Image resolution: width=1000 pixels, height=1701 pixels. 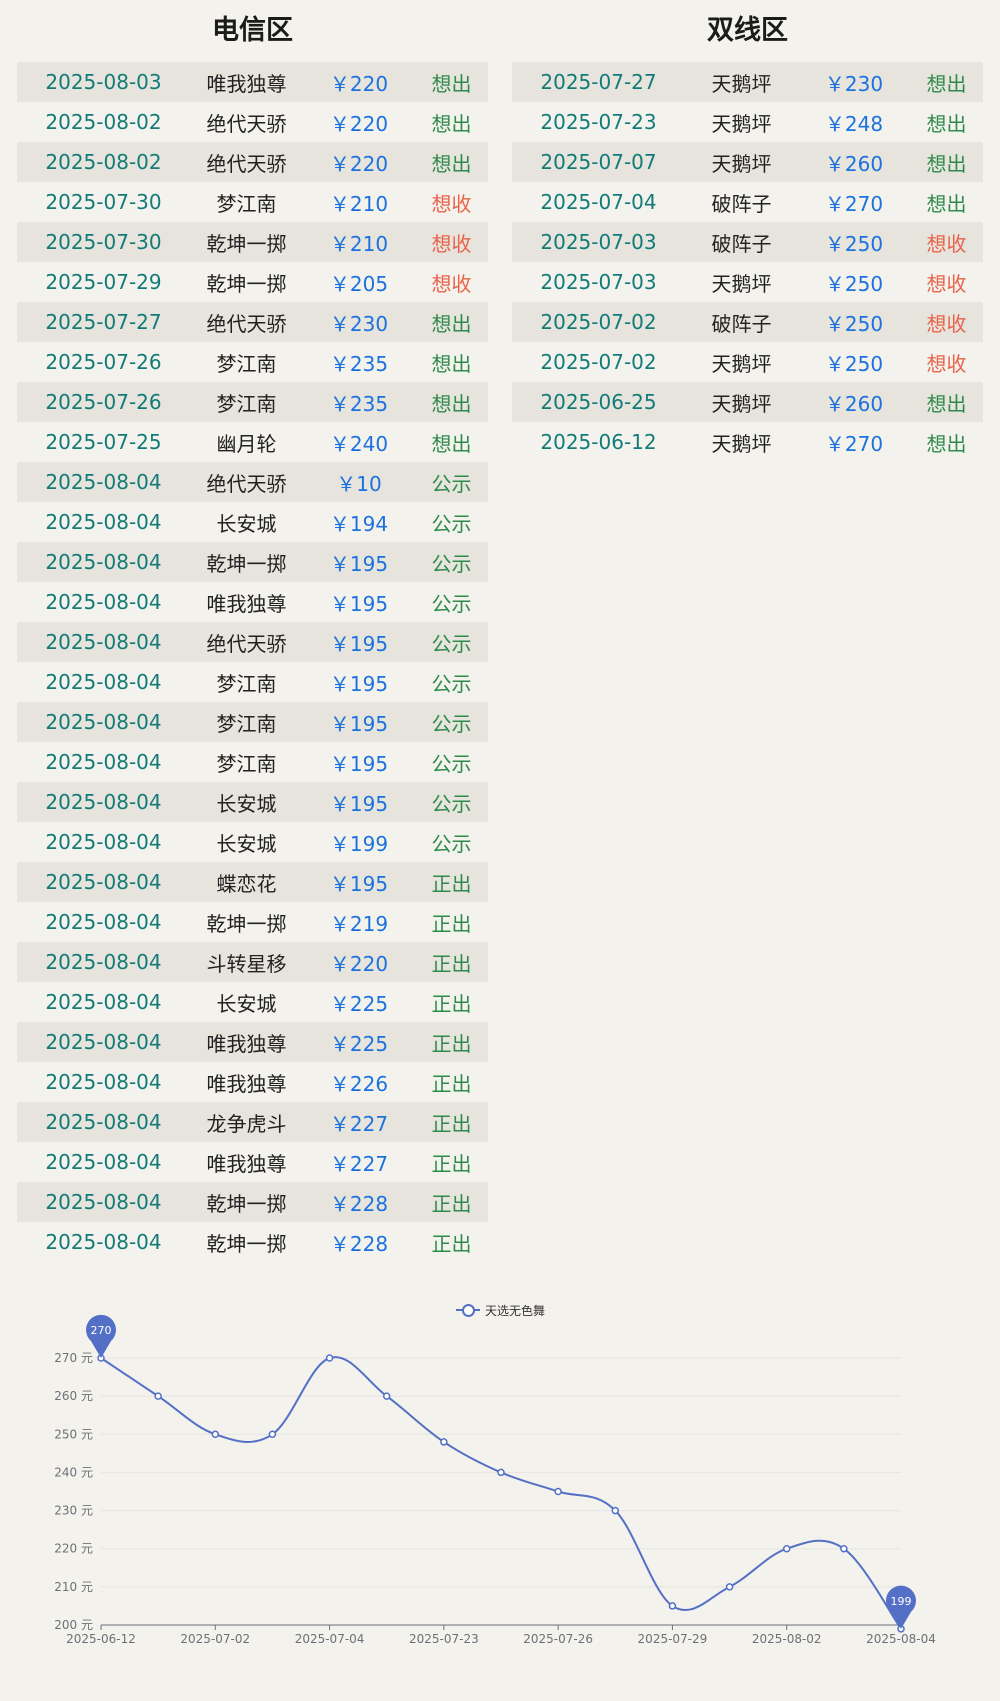 I want to click on table-row: 2025-08-04 长安城 ￥195 公示, so click(x=252, y=802).